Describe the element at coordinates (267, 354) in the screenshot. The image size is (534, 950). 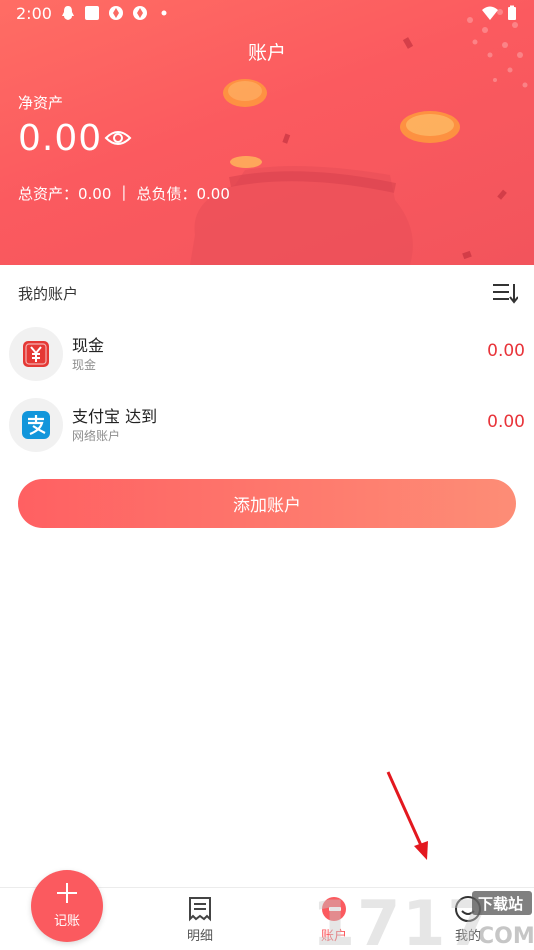
I see `account-row-cash: 现金 现金 0.00` at that location.